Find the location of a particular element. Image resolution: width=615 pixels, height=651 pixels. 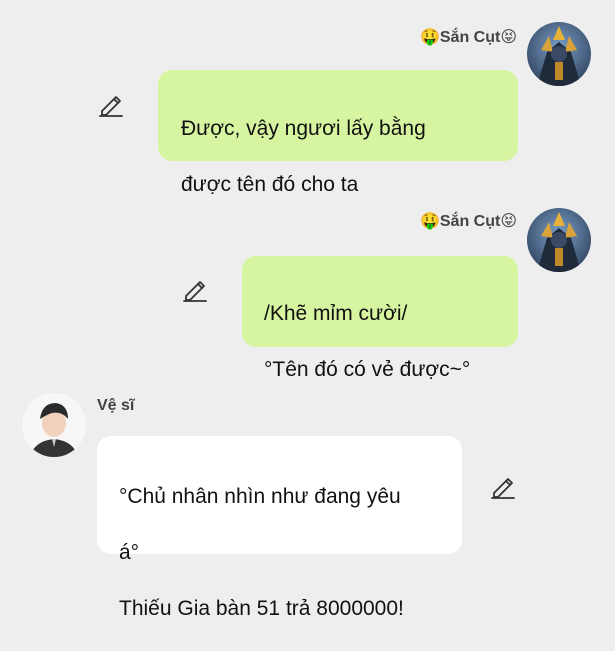

message-line: được tên đó cho ta is located at coordinates (270, 184).